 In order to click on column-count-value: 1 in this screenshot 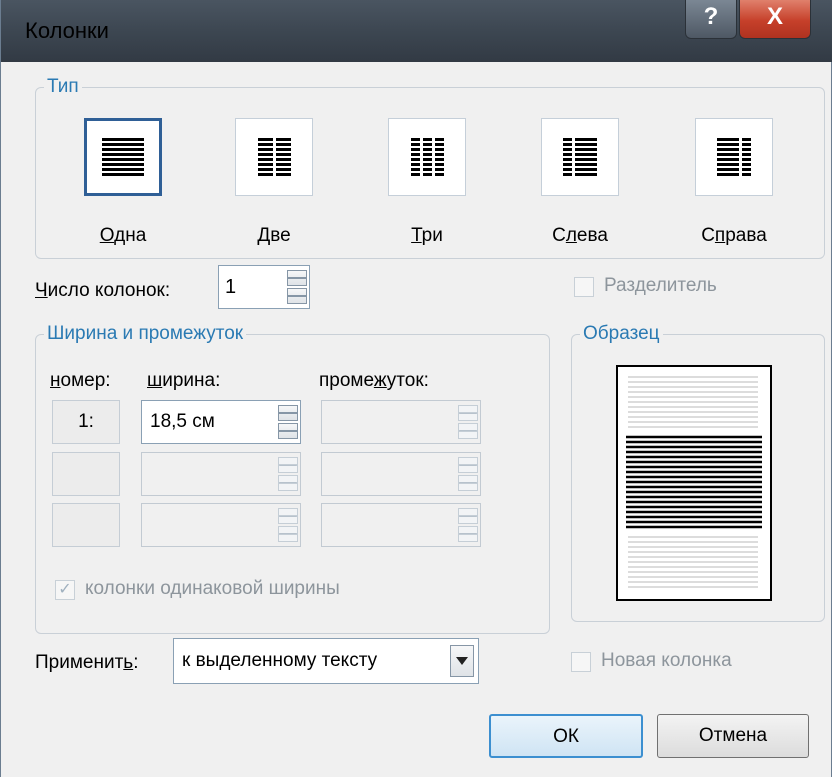, I will do `click(231, 287)`.